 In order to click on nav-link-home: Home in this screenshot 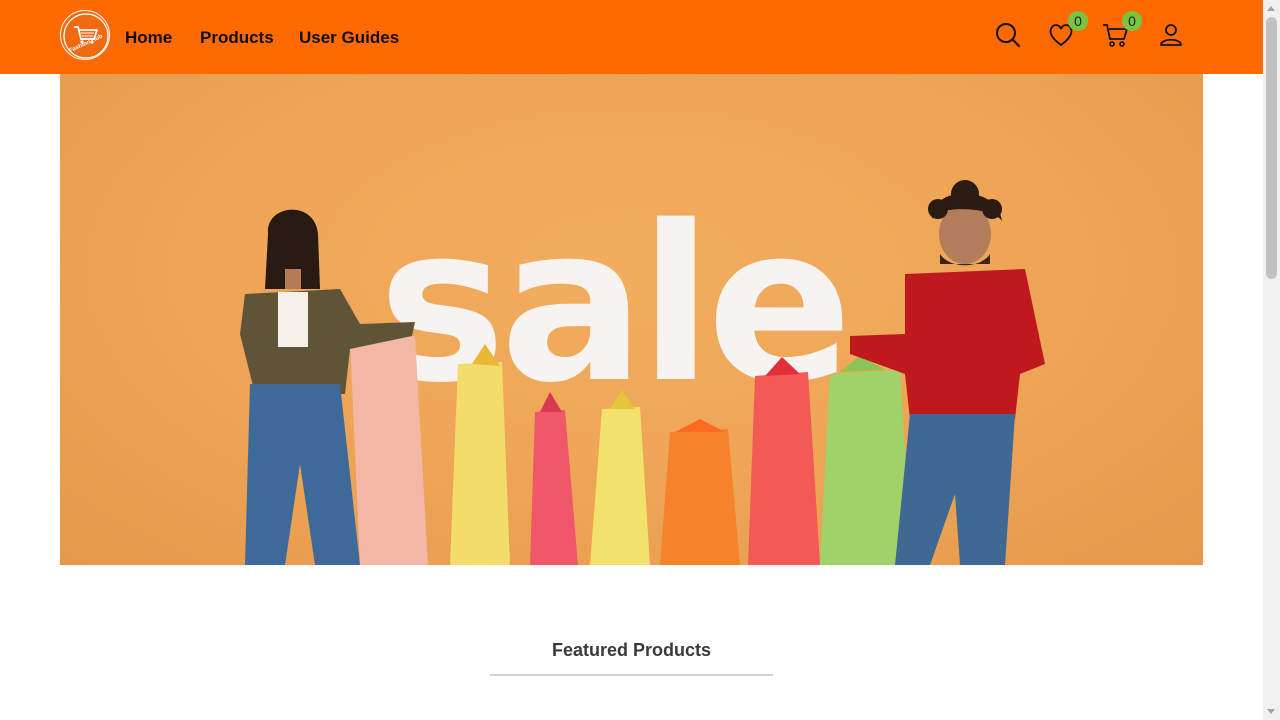, I will do `click(148, 38)`.